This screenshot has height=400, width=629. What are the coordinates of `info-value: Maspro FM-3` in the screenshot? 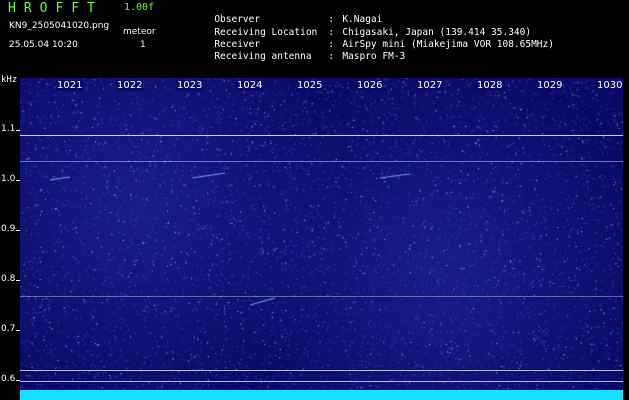 It's located at (374, 57).